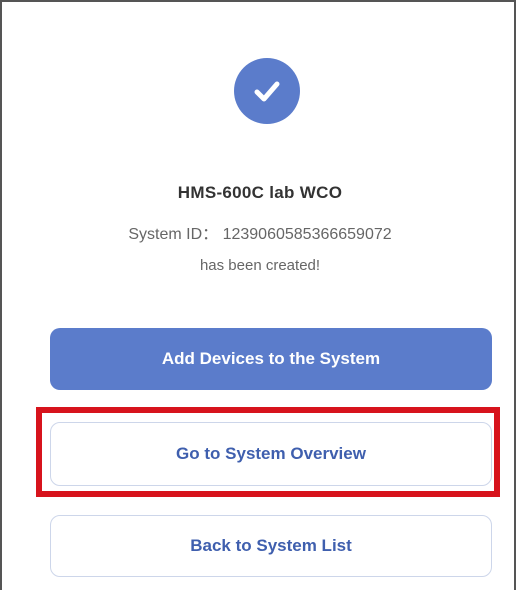 The image size is (516, 590). Describe the element at coordinates (271, 359) in the screenshot. I see `add-devices-button: Add Devices to the System` at that location.